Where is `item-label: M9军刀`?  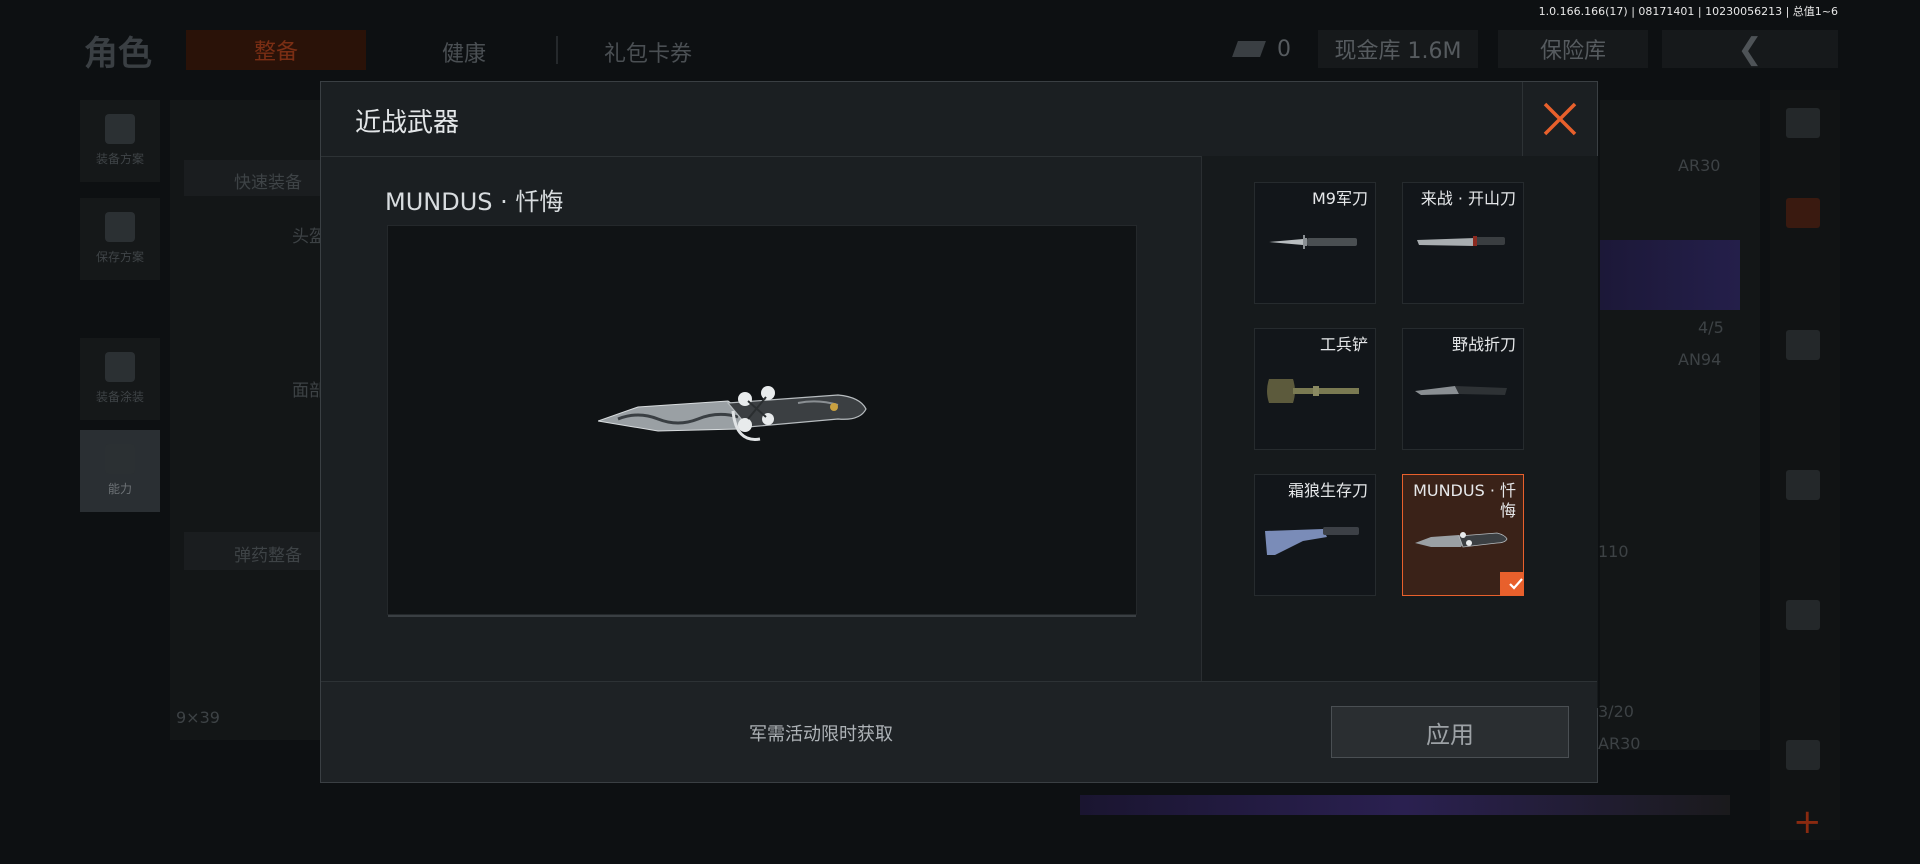
item-label: M9军刀 is located at coordinates (1340, 198).